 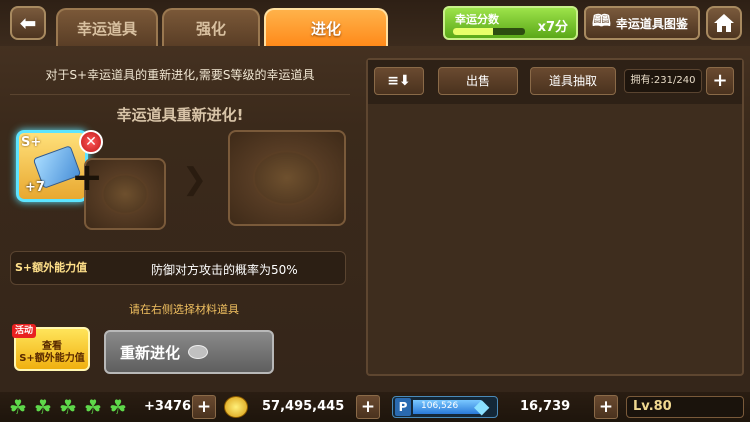 I want to click on view-label: 查看, so click(x=52, y=346).